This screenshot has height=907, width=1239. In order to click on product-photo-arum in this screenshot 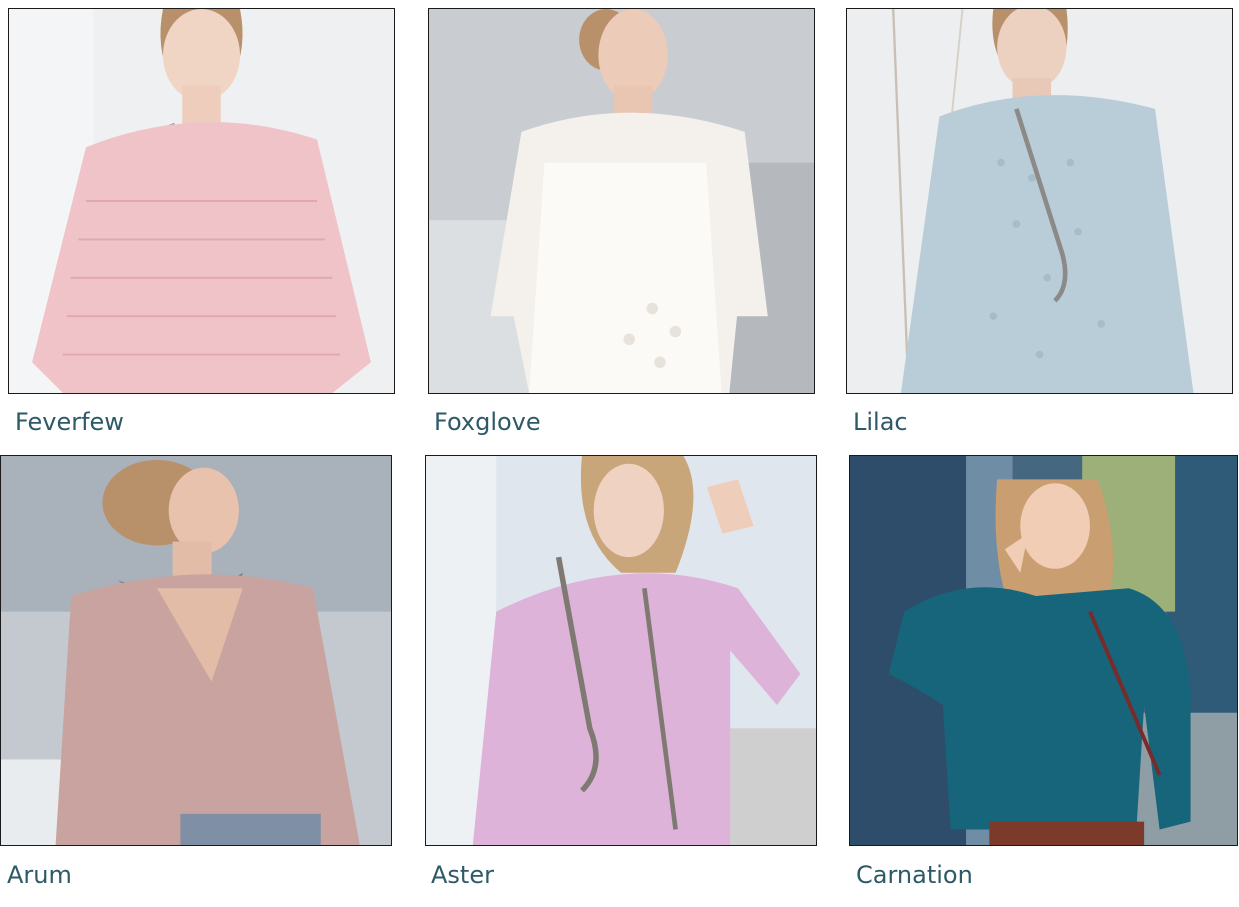, I will do `click(196, 650)`.